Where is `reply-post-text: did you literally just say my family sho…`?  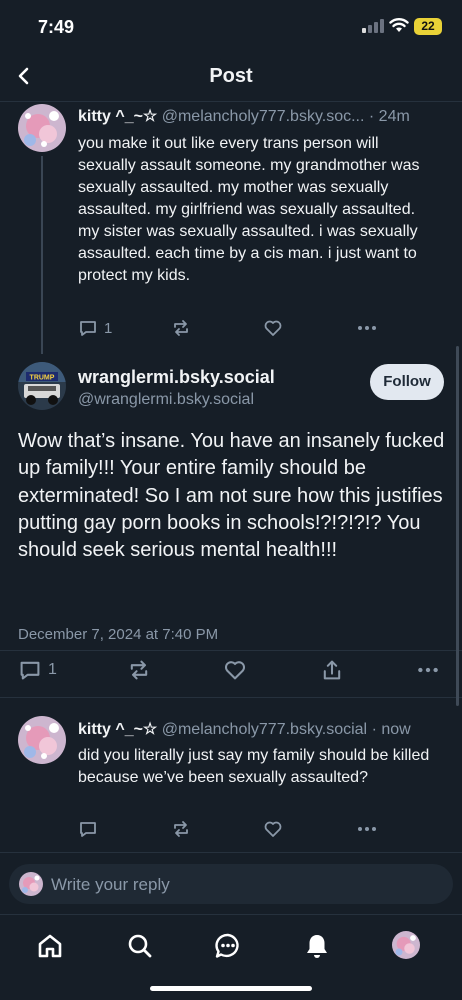 reply-post-text: did you literally just say my family sho… is located at coordinates (254, 766).